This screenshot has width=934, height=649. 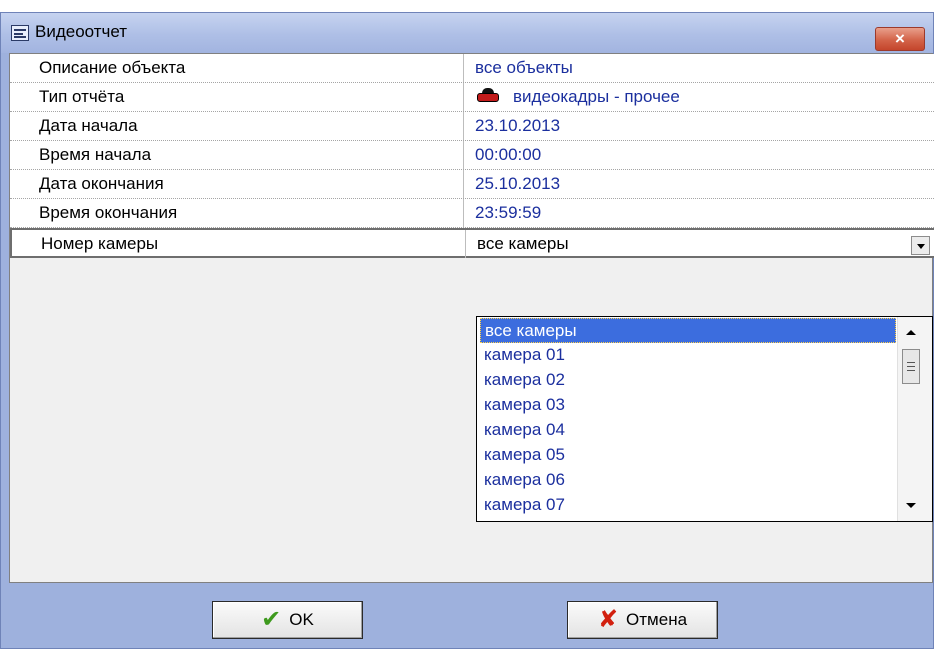 What do you see at coordinates (467, 6) in the screenshot?
I see `background-text-strip` at bounding box center [467, 6].